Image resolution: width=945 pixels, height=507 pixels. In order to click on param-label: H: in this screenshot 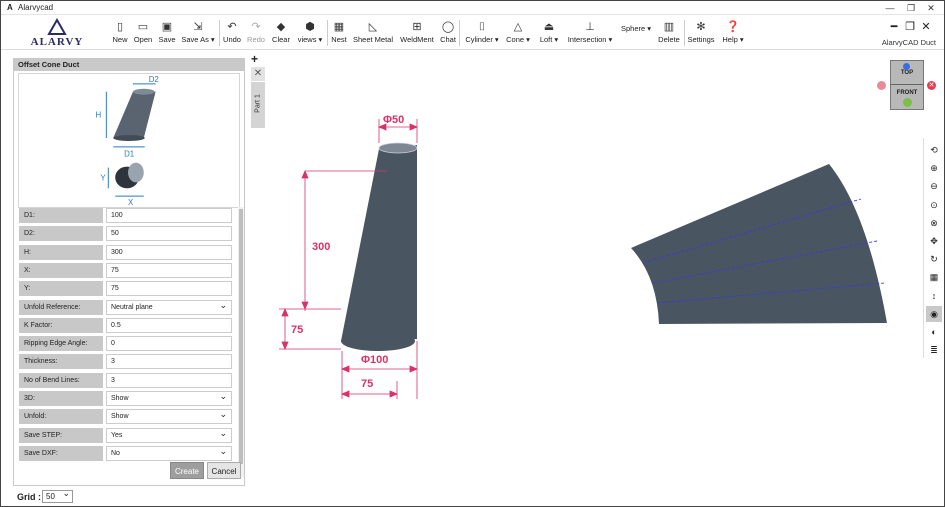, I will do `click(61, 252)`.